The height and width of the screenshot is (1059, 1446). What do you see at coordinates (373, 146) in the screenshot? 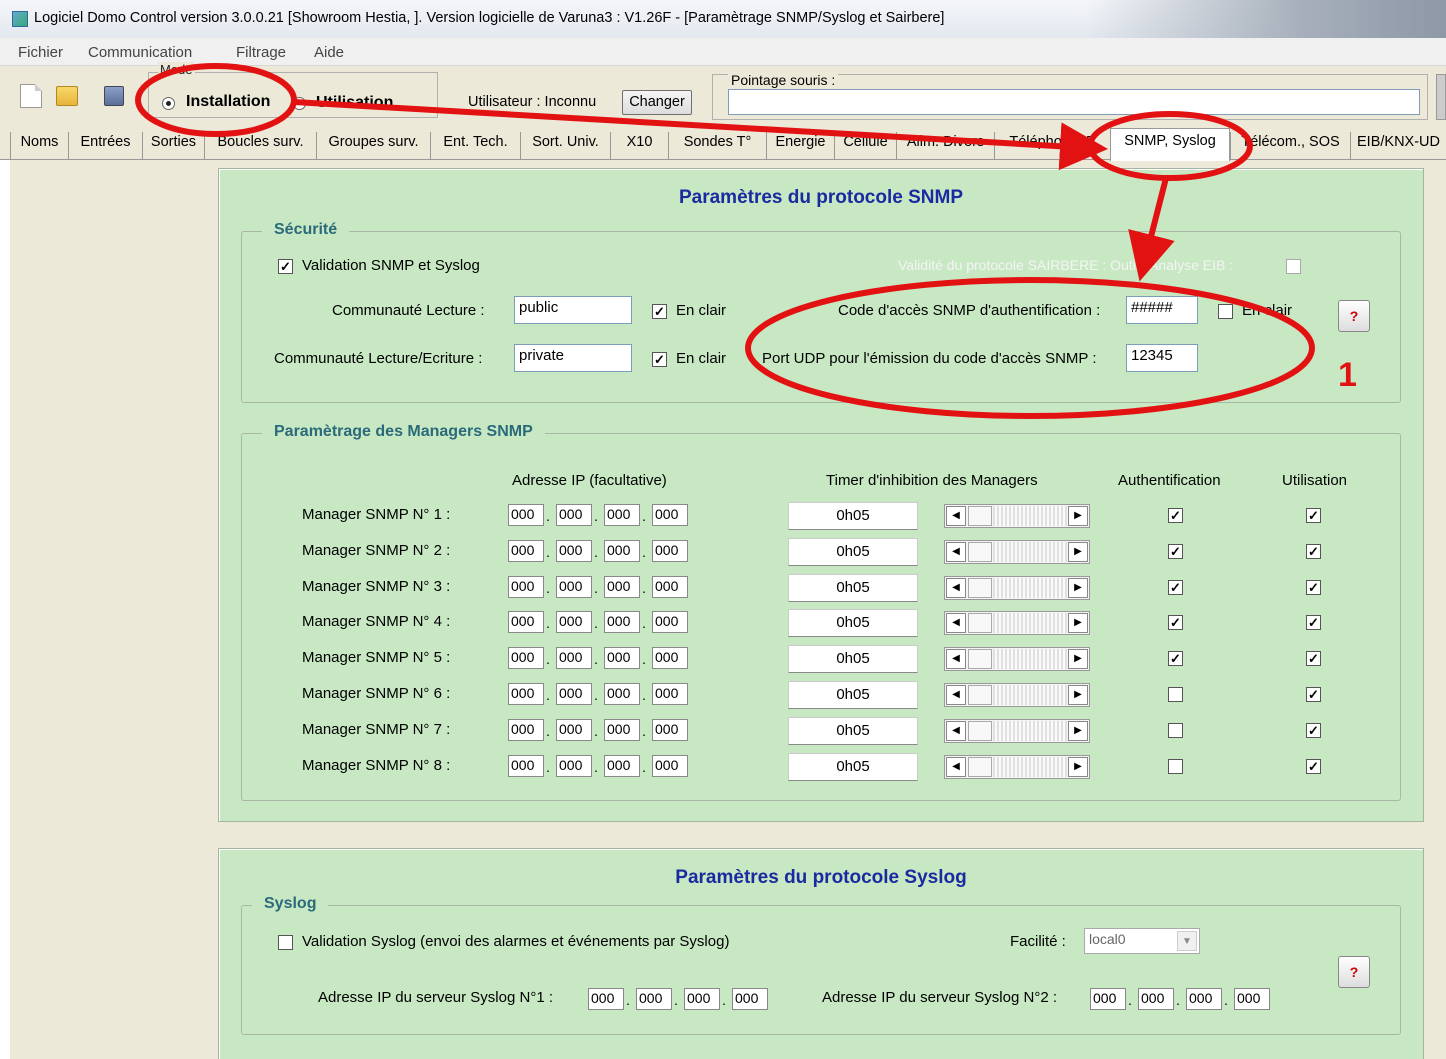
I see `tab-groupes-surv: Groupes surv.` at bounding box center [373, 146].